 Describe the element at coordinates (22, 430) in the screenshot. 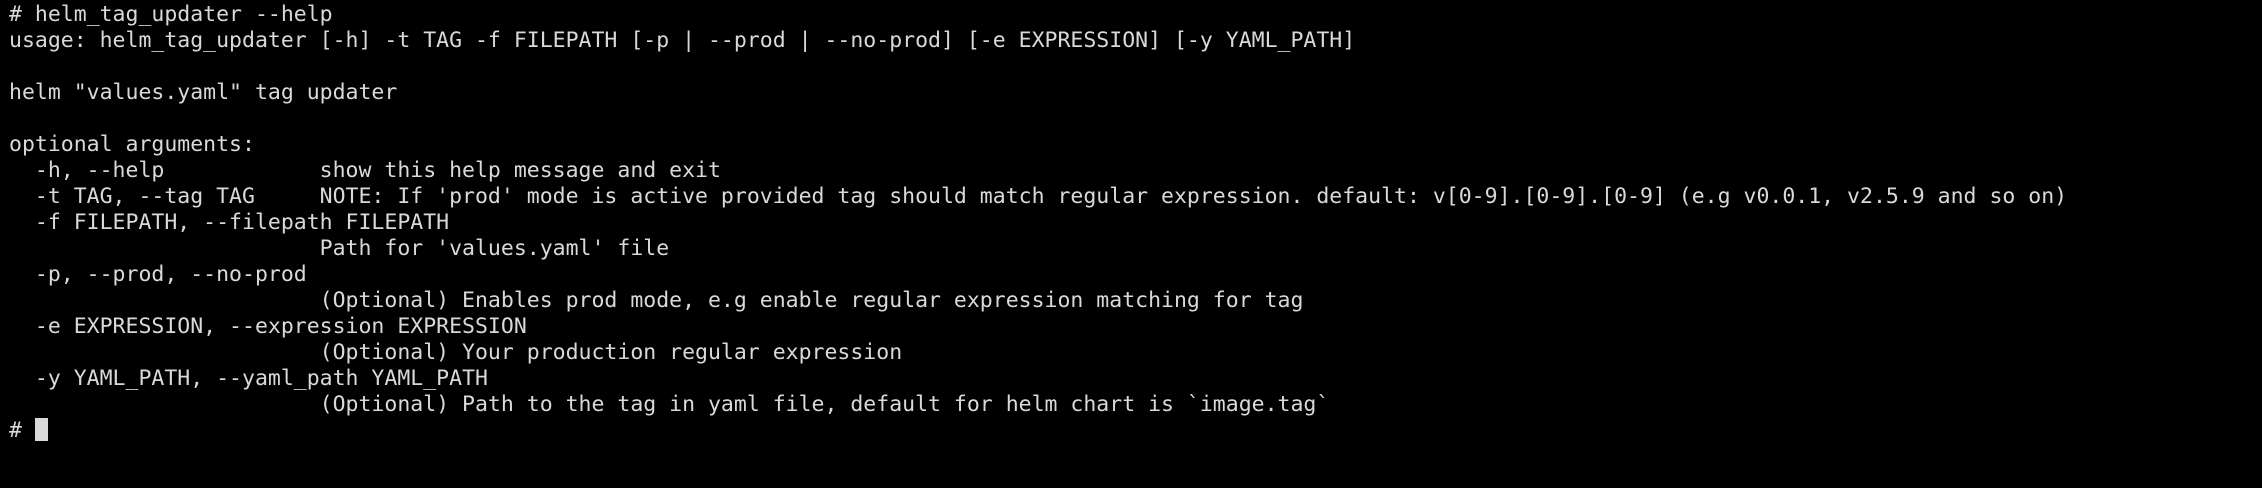

I see `shell-prompt: #` at that location.